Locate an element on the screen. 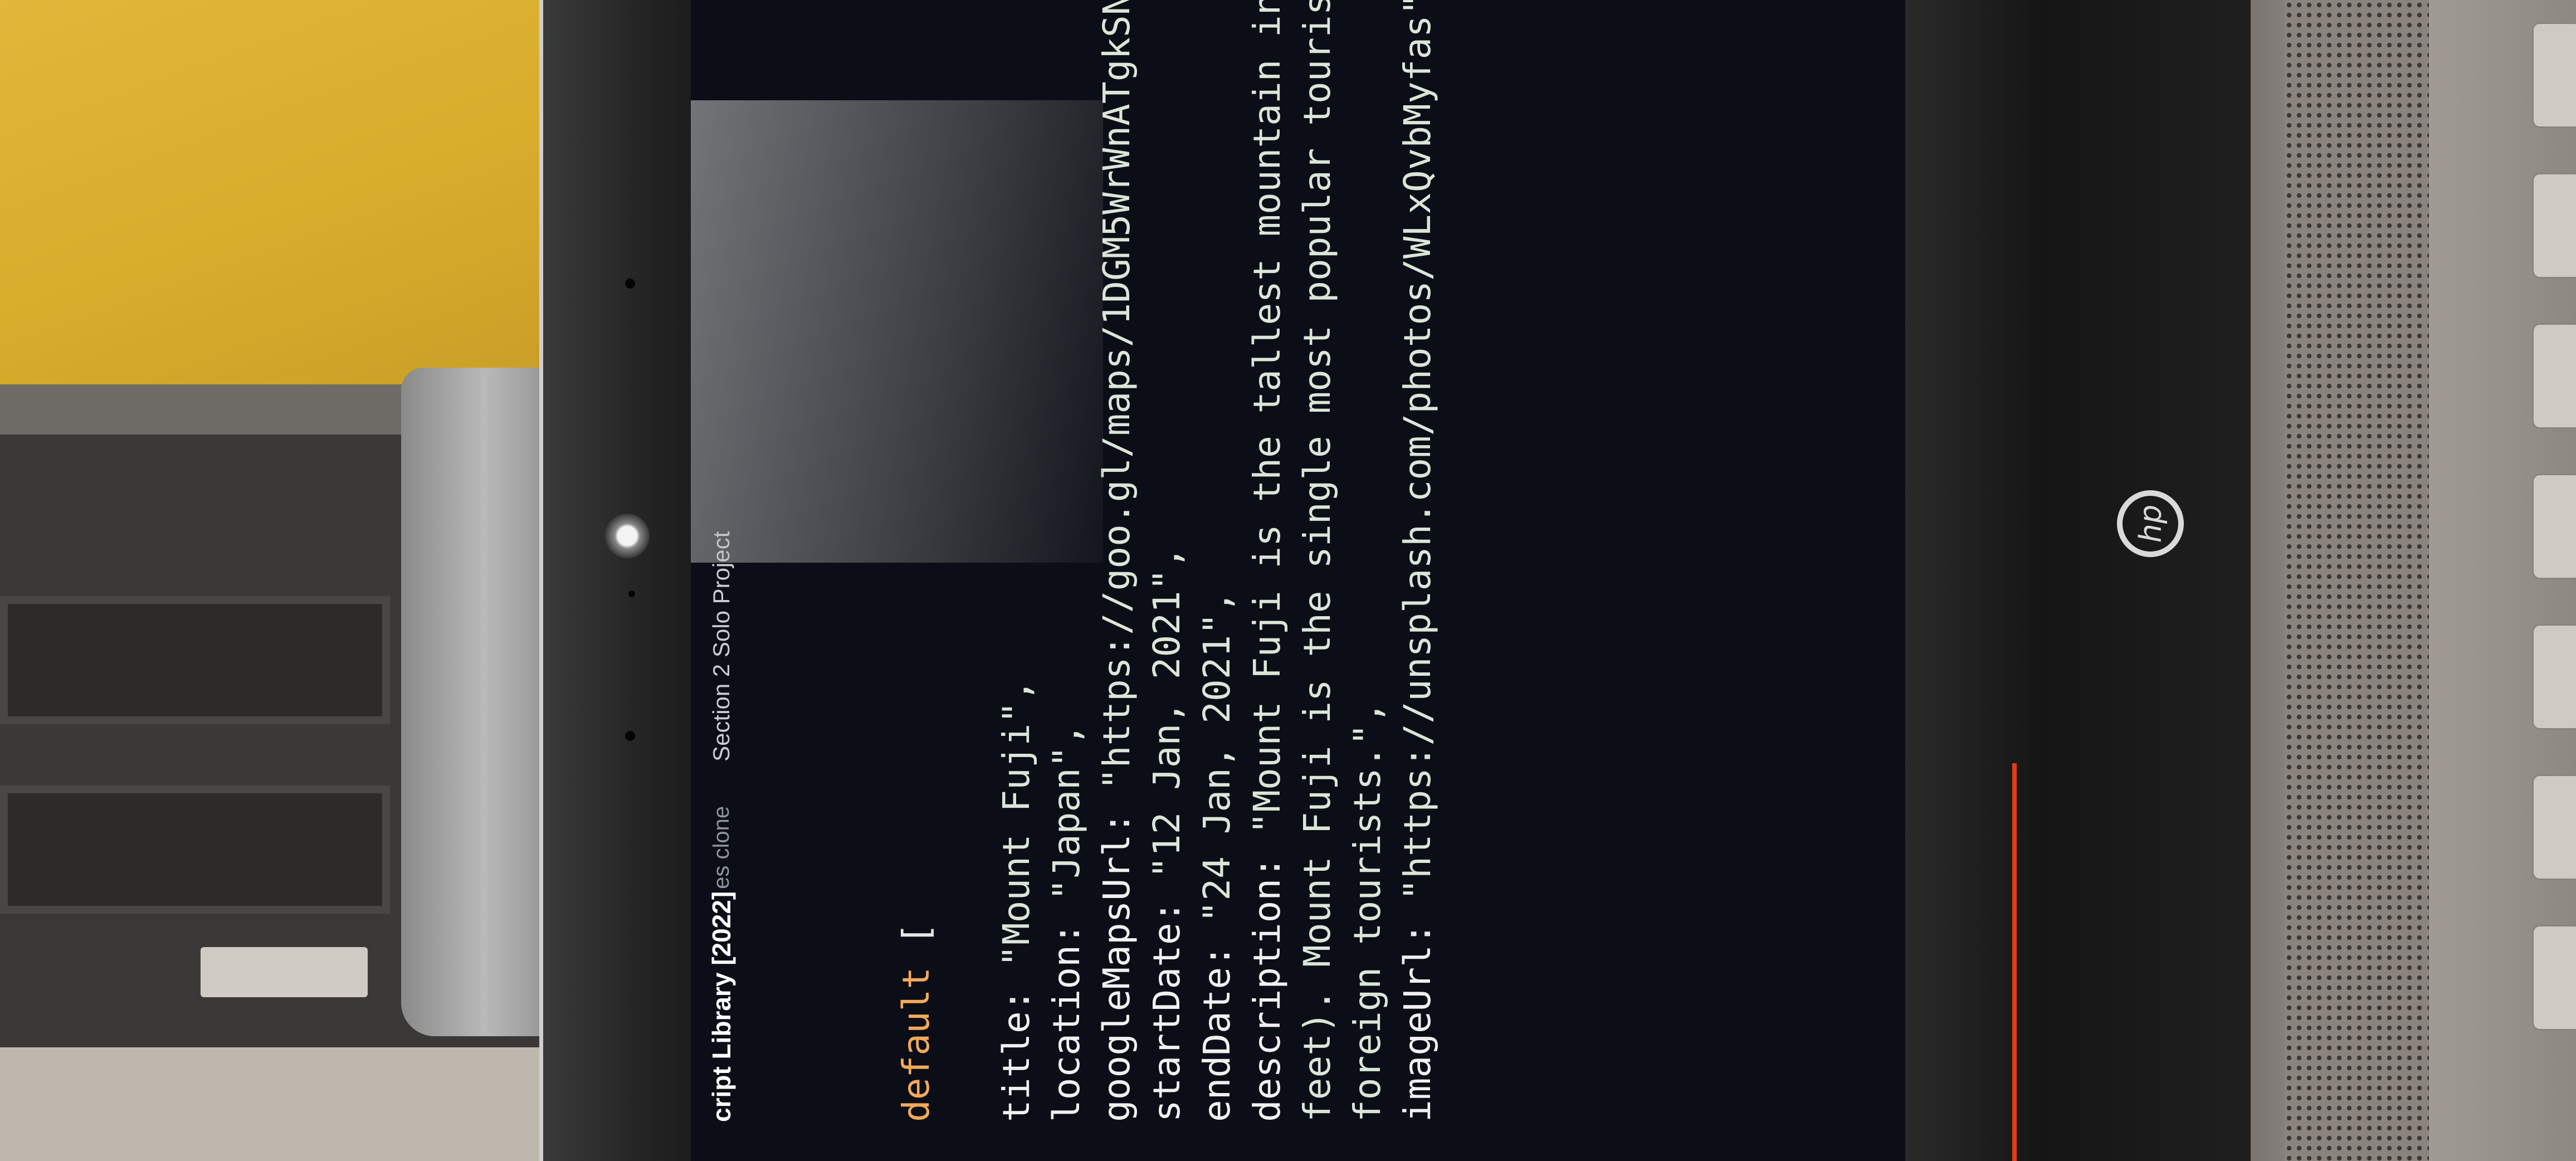 The width and height of the screenshot is (2576, 1161). chair is located at coordinates (470, 702).